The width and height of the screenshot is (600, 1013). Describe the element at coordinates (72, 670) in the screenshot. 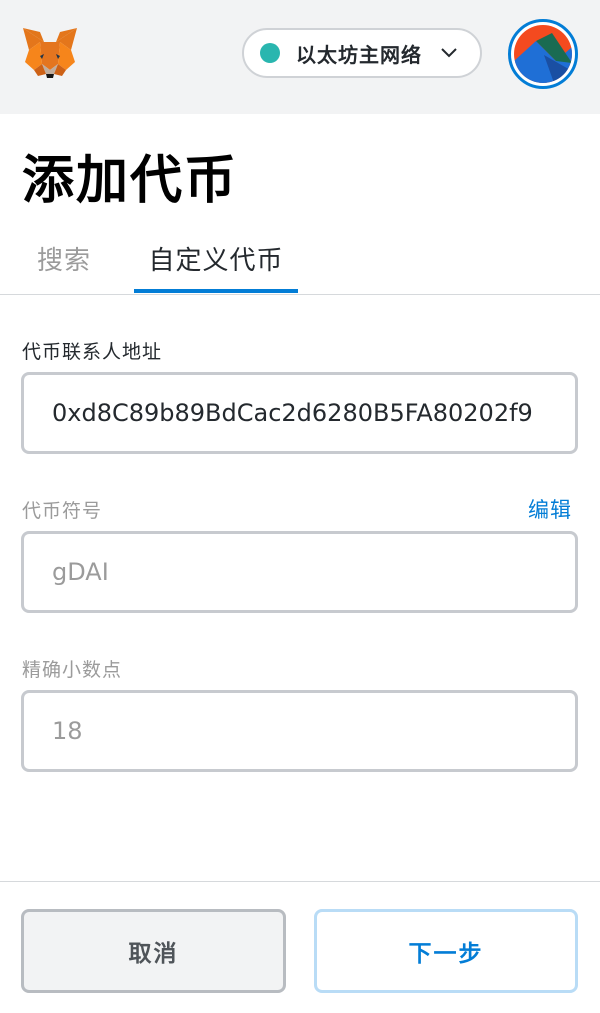

I see `token-decimals-label: 精确小数点` at that location.